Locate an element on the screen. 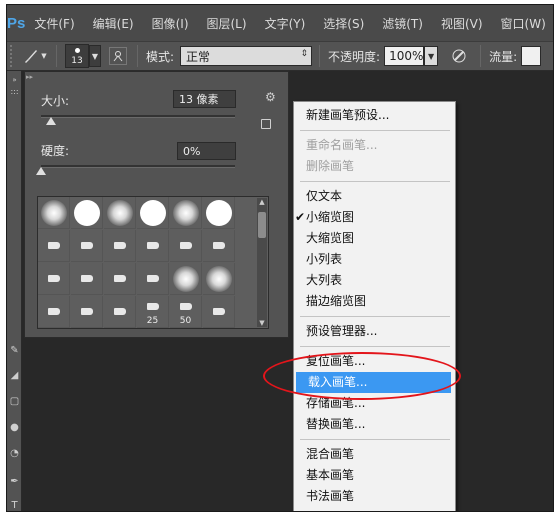 This screenshot has height=518, width=560. scroll-thumb is located at coordinates (262, 225).